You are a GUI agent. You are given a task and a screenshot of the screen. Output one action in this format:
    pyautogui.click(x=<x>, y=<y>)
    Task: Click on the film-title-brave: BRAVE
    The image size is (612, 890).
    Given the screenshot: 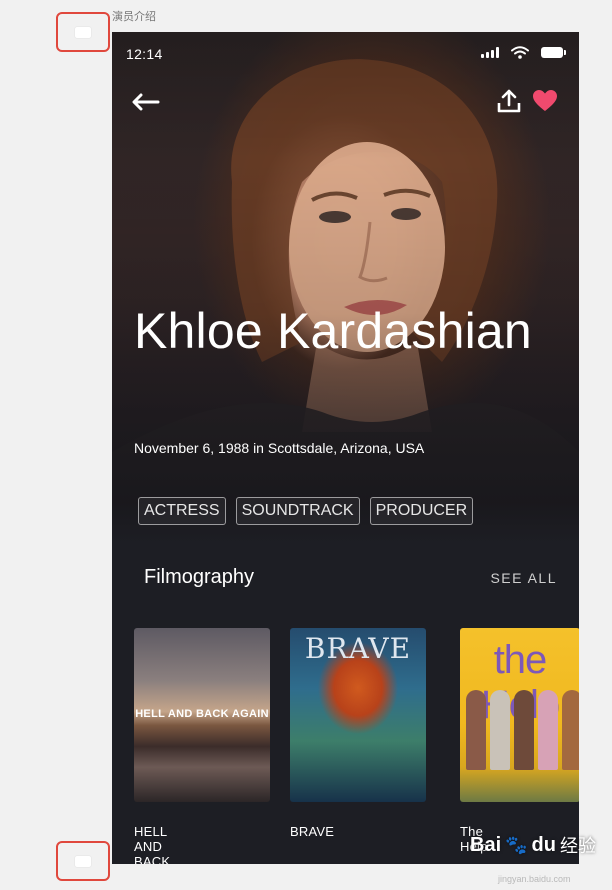 What is the action you would take?
    pyautogui.click(x=312, y=831)
    